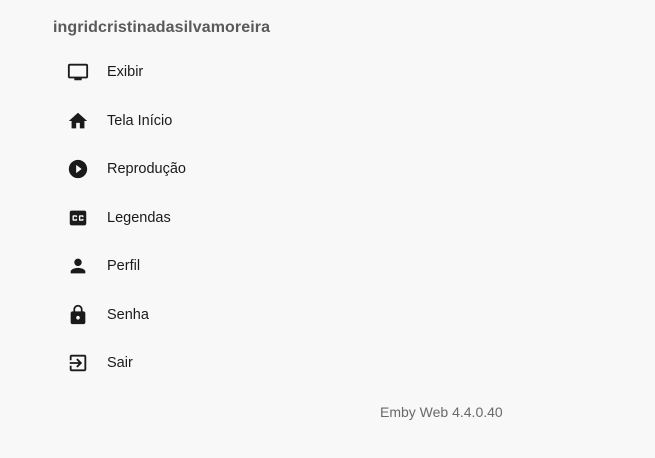 This screenshot has width=655, height=458. What do you see at coordinates (139, 217) in the screenshot?
I see `menu-item-label: Legendas` at bounding box center [139, 217].